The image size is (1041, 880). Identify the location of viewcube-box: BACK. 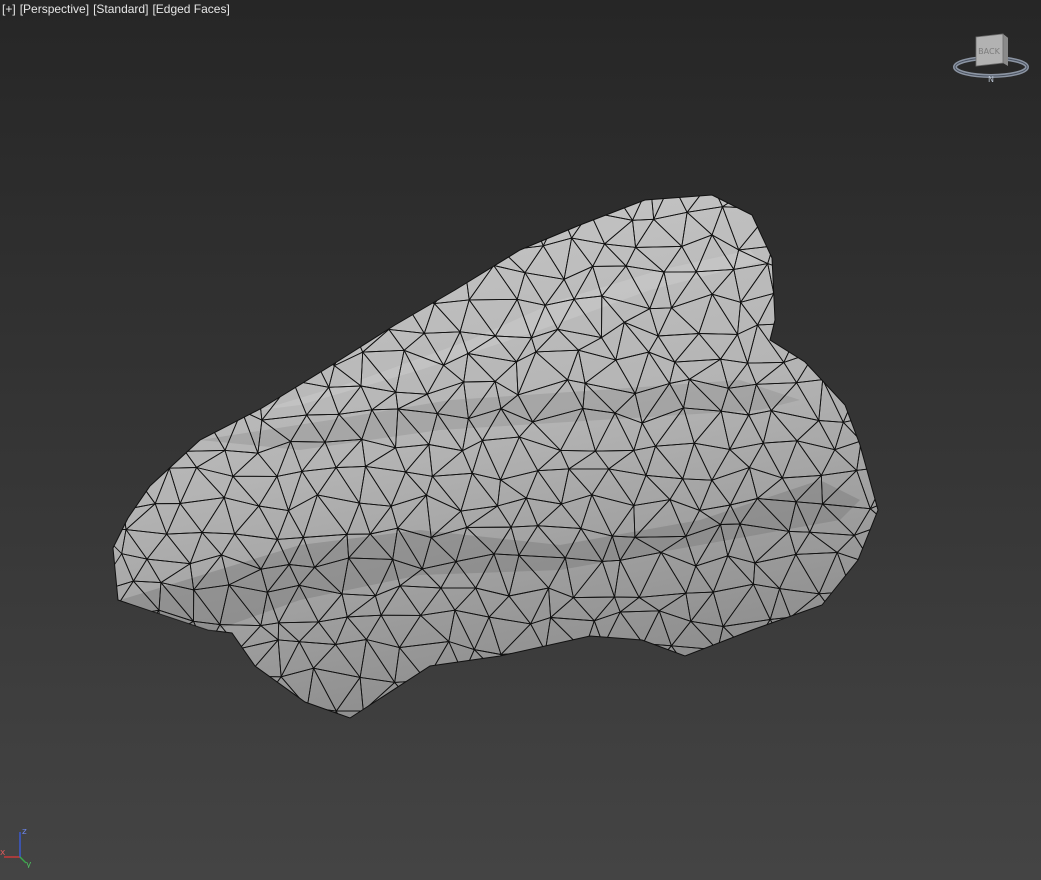
(991, 50).